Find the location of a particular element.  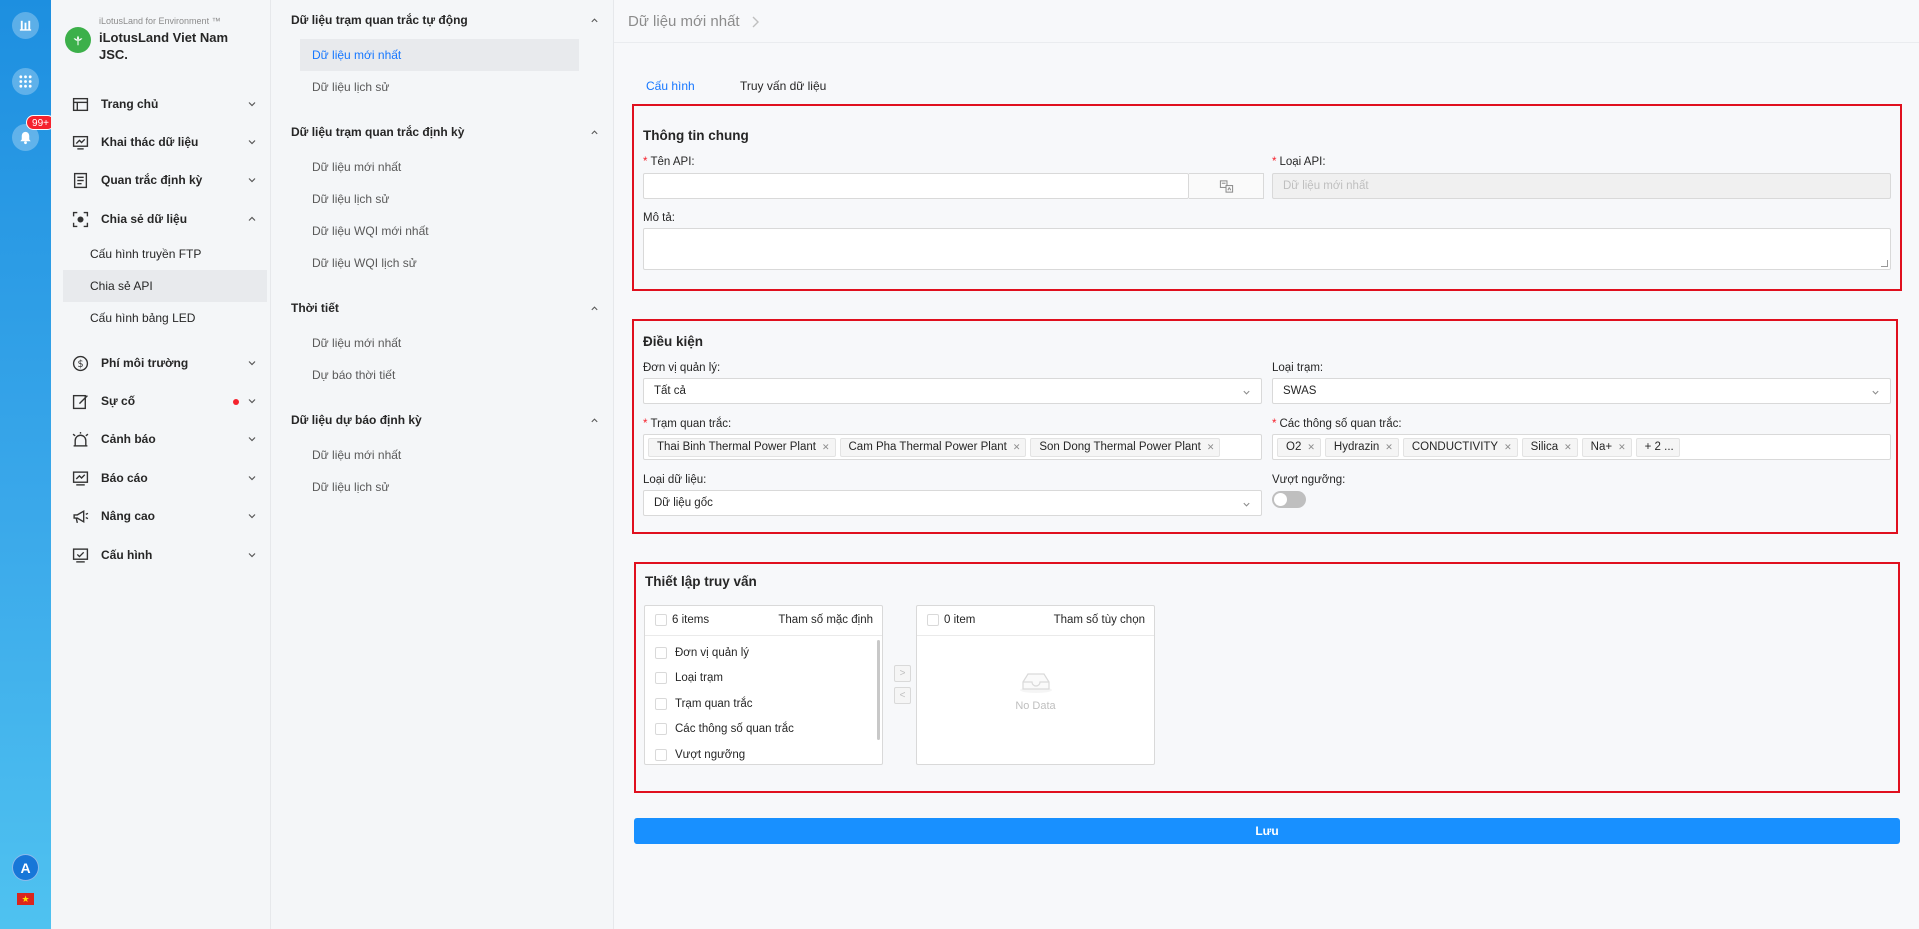

list-scrollbar is located at coordinates (878, 690).